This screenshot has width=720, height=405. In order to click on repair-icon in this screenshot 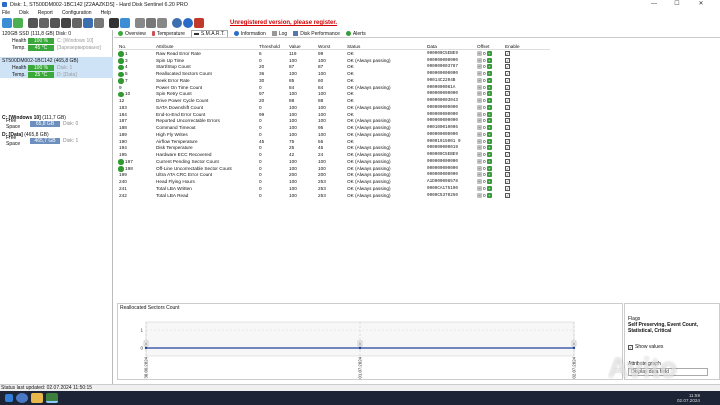, I will do `click(66, 23)`.